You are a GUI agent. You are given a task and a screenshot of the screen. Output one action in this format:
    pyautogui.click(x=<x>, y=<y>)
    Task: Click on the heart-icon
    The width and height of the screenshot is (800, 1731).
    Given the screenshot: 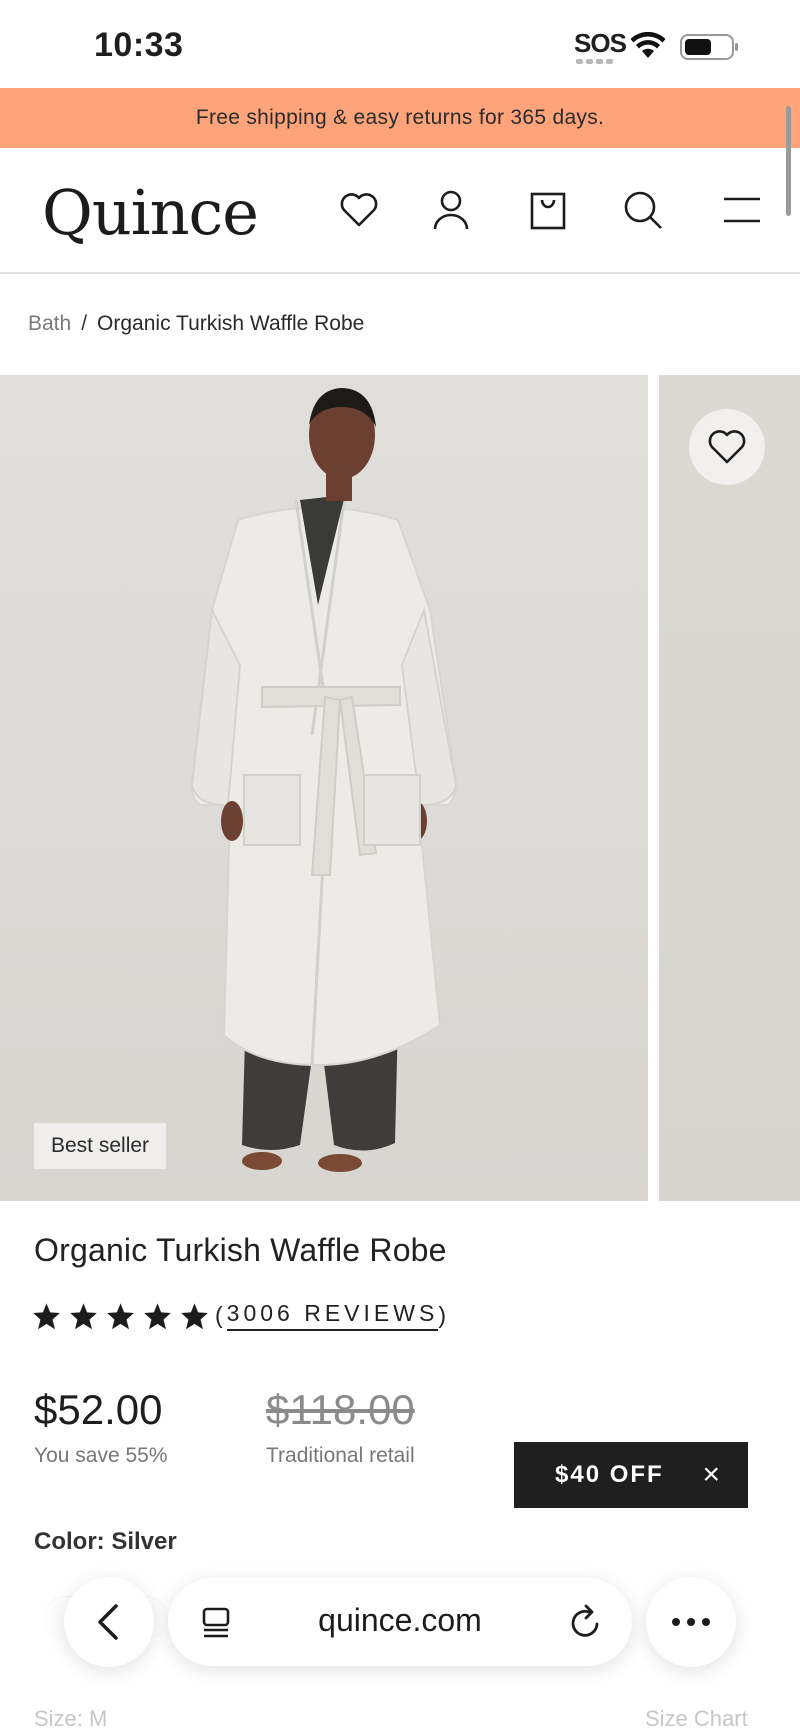 What is the action you would take?
    pyautogui.click(x=727, y=447)
    